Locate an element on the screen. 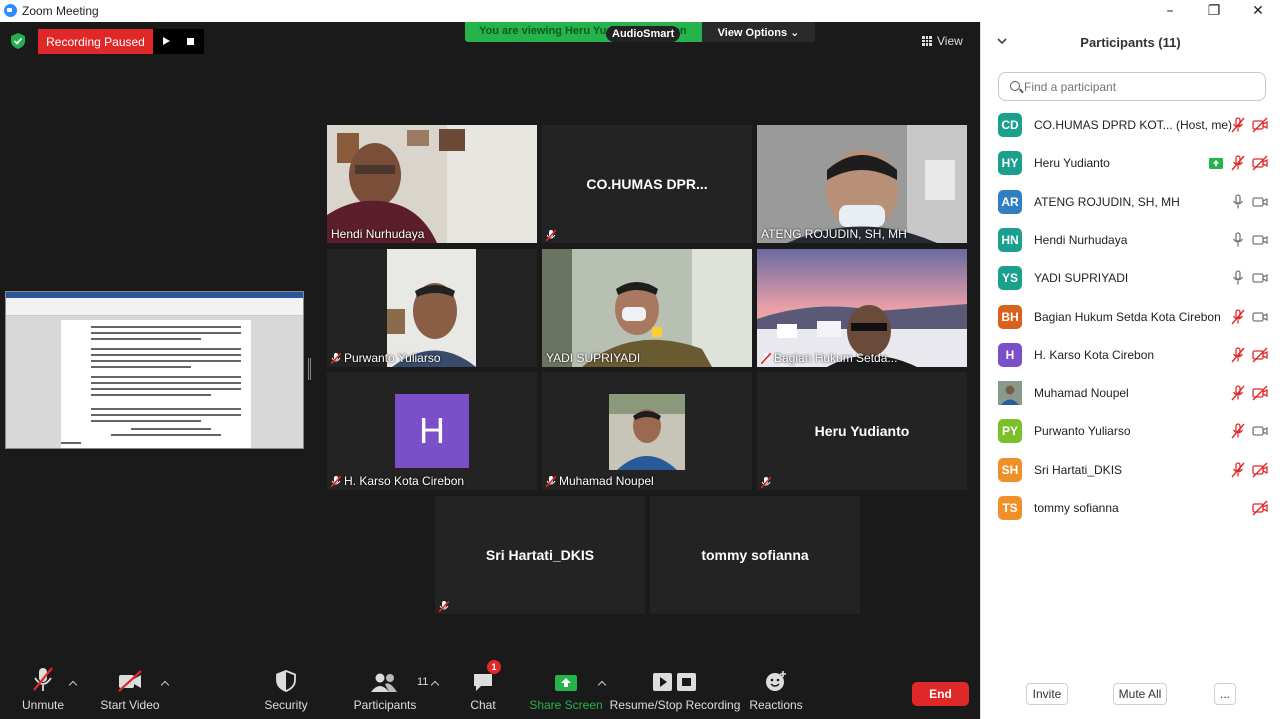  video-tile-heru: Heru Yudianto is located at coordinates (862, 431).